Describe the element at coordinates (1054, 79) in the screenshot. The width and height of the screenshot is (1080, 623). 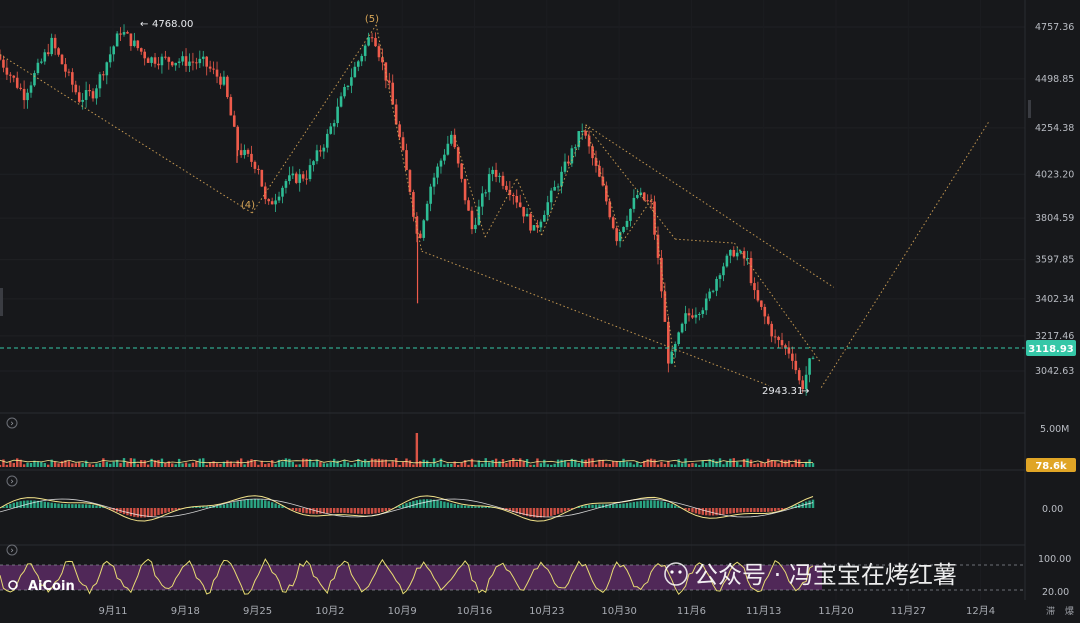
I see `price-tick-label: 4498.85` at that location.